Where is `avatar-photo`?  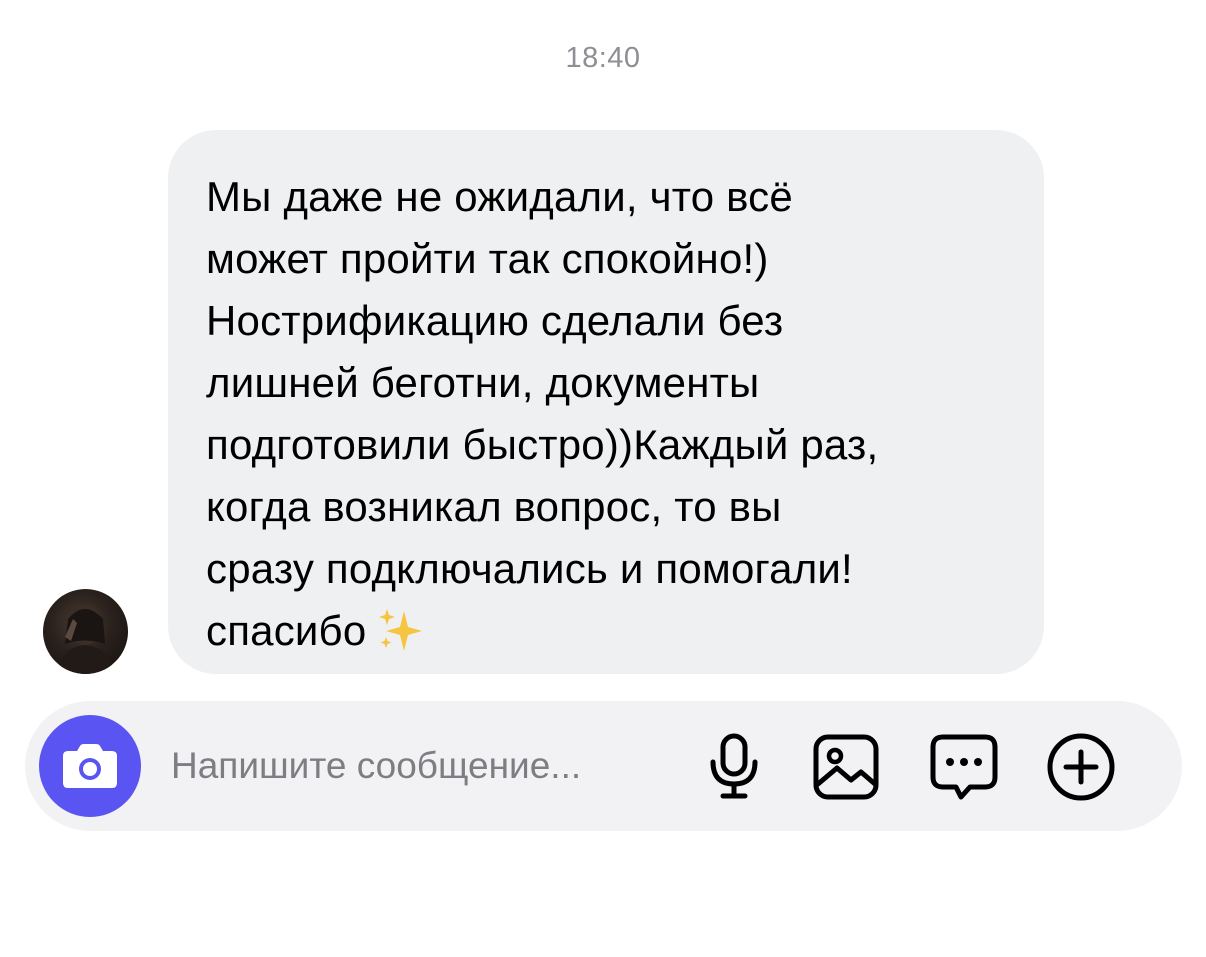 avatar-photo is located at coordinates (86, 639).